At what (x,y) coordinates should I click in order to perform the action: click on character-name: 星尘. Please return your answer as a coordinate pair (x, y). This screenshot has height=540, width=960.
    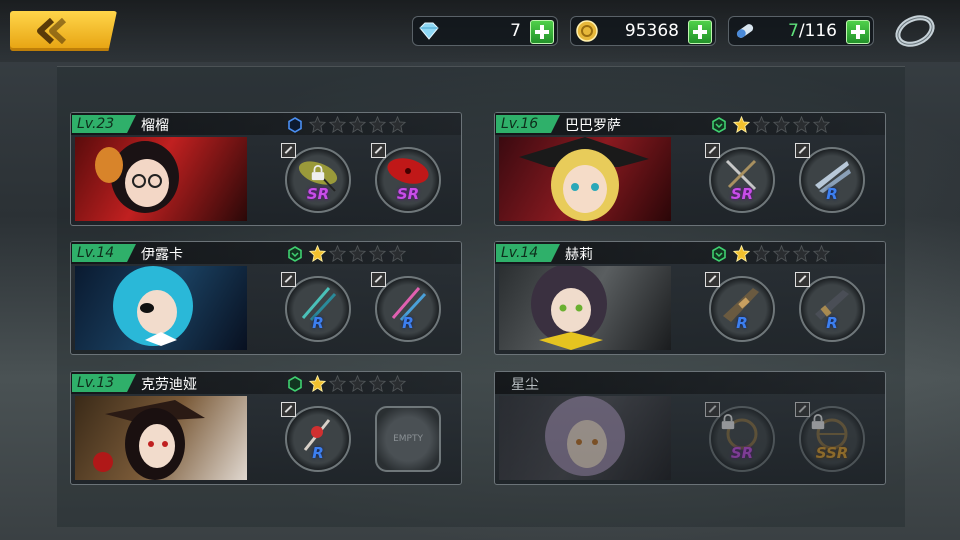
    Looking at the image, I should click on (525, 385).